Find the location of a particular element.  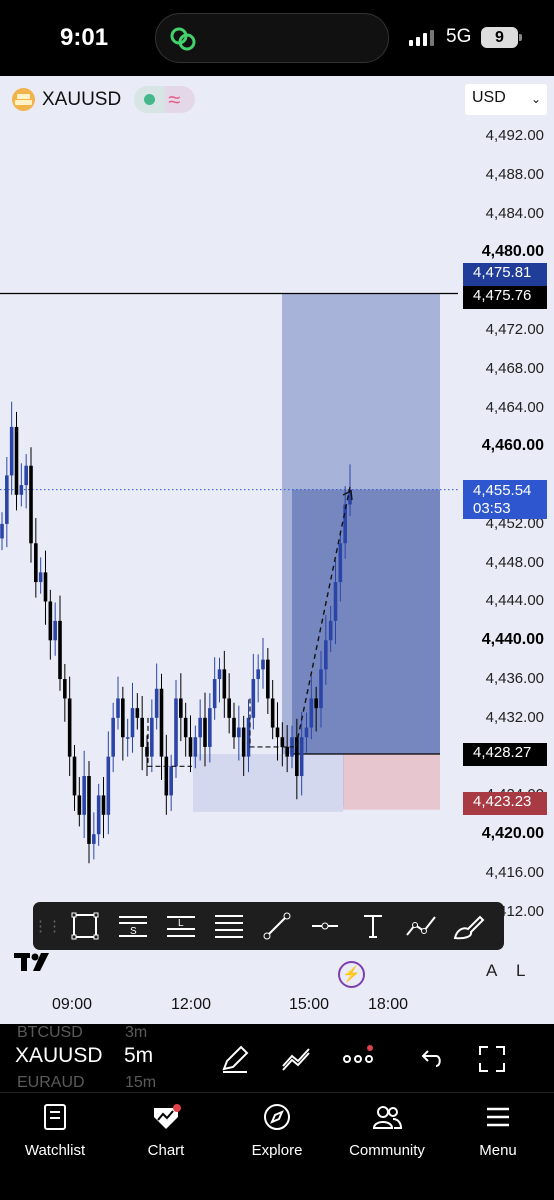

drawing-pen-icon is located at coordinates (235, 1059).